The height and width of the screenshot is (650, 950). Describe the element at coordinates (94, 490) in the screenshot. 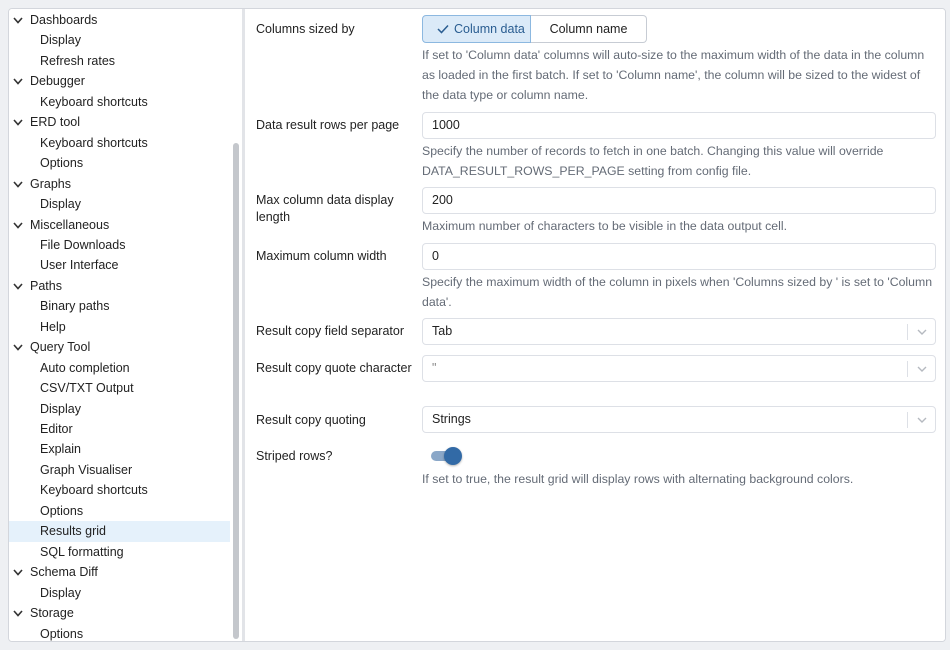

I see `tree-label: Keyboard shortcuts` at that location.